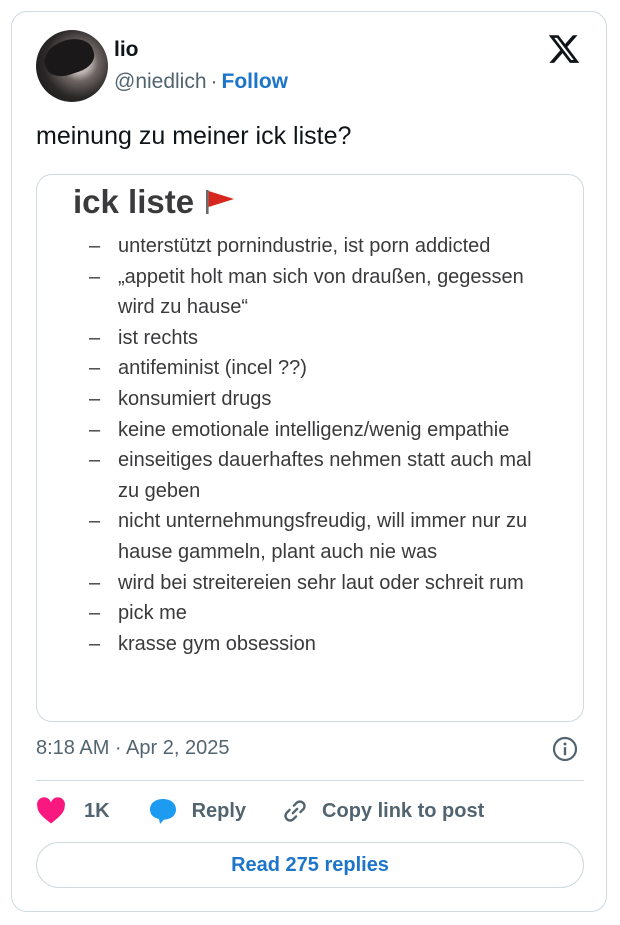 This screenshot has height=925, width=620. Describe the element at coordinates (403, 810) in the screenshot. I see `copy-link-label: Copy link to post` at that location.